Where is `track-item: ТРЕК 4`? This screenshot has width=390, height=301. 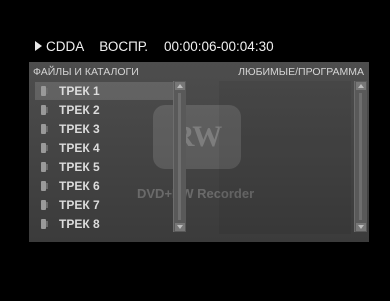 track-item: ТРЕК 4 is located at coordinates (105, 148).